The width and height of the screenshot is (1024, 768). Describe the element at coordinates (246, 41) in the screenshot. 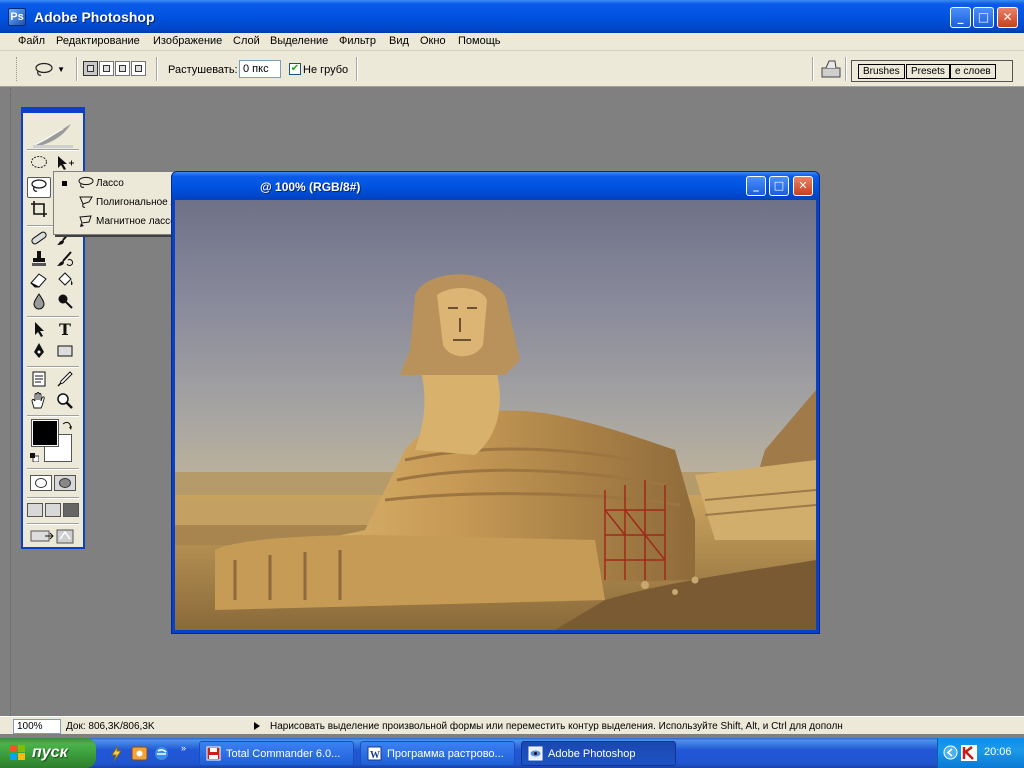

I see `menu-layer: Слой` at that location.